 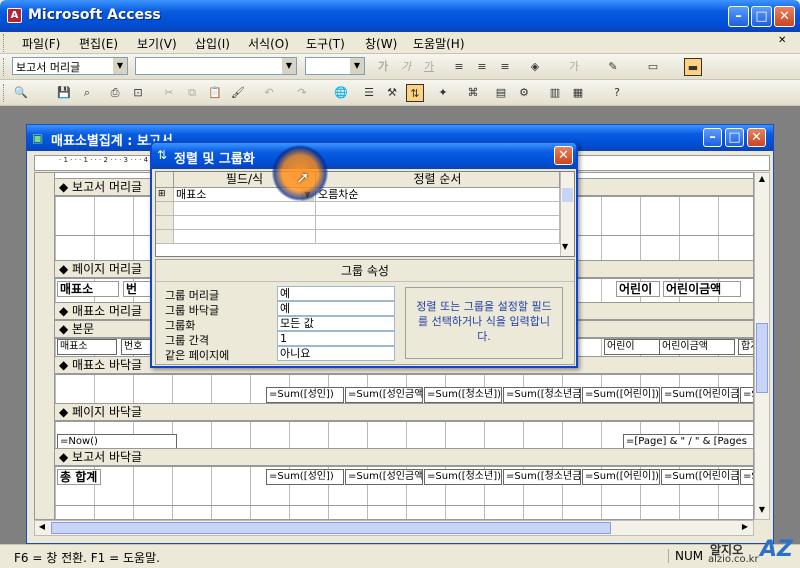 What do you see at coordinates (404, 412) in the screenshot?
I see `section-page-footer: ◆ 페이지 바닥글` at bounding box center [404, 412].